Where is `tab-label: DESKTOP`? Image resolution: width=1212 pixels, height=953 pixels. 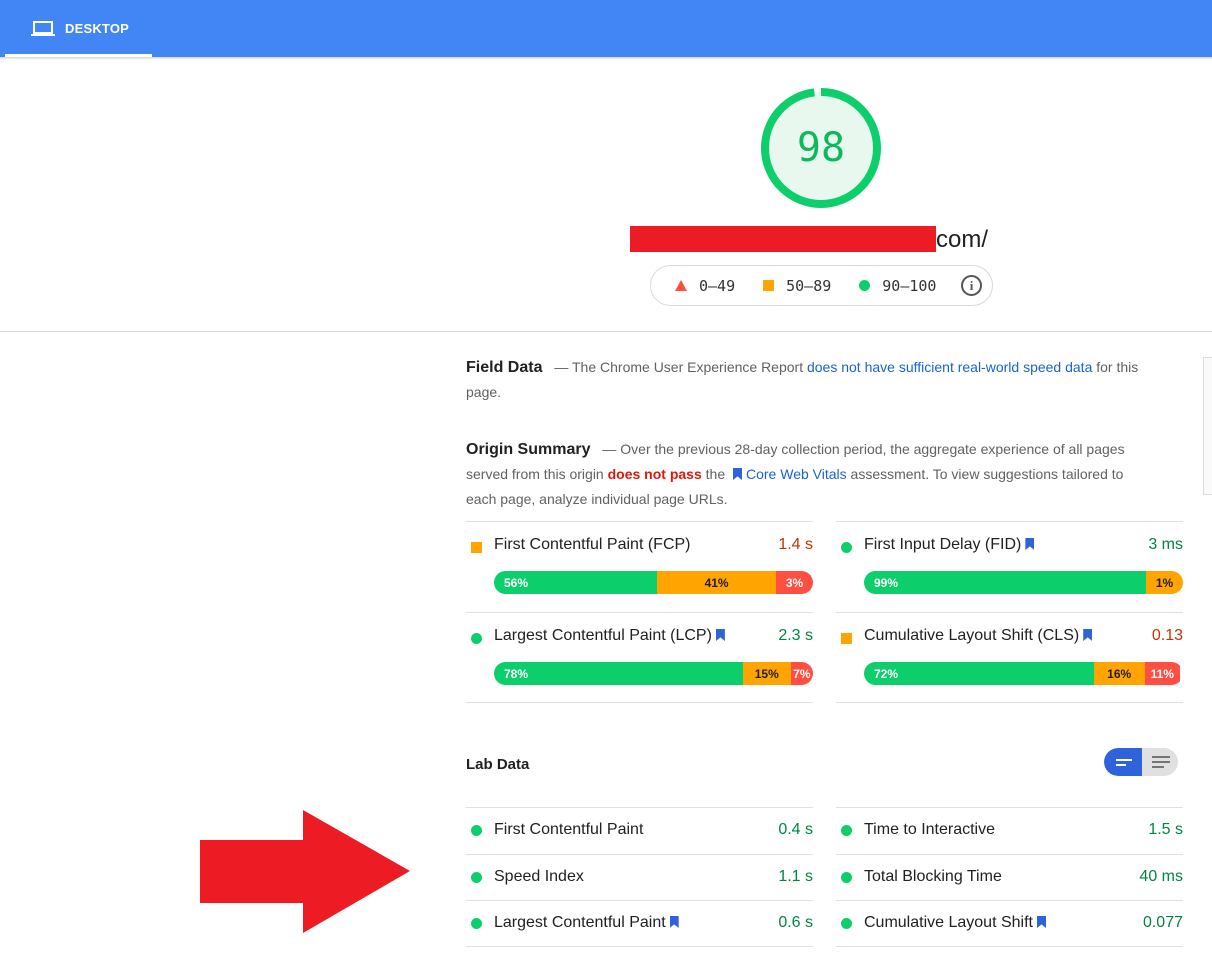 tab-label: DESKTOP is located at coordinates (97, 28).